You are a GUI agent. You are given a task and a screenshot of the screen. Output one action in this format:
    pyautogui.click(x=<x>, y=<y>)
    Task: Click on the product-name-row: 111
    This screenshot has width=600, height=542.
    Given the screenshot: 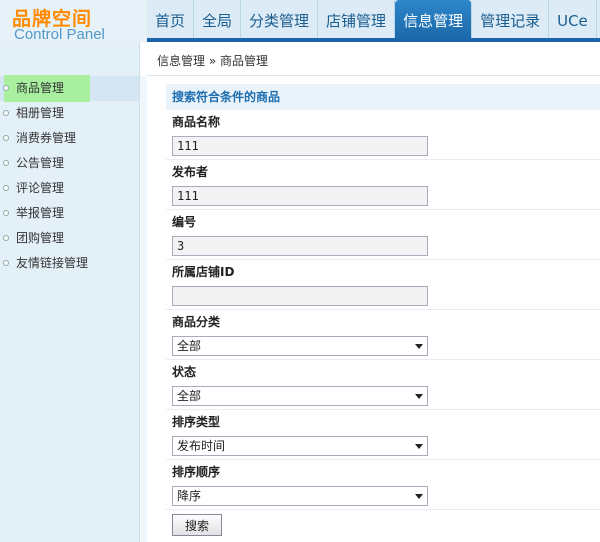 What is the action you would take?
    pyautogui.click(x=383, y=147)
    